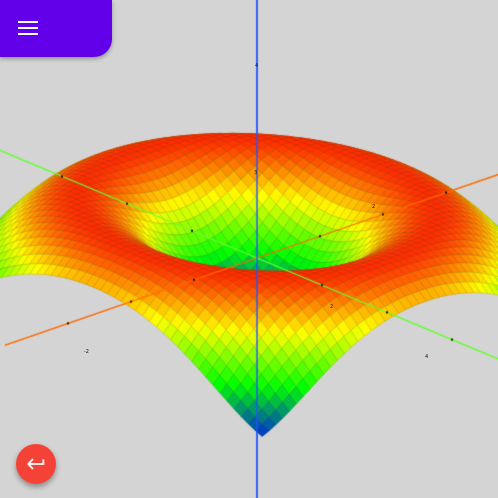 The width and height of the screenshot is (498, 498). I want to click on menu-icon, so click(28, 29).